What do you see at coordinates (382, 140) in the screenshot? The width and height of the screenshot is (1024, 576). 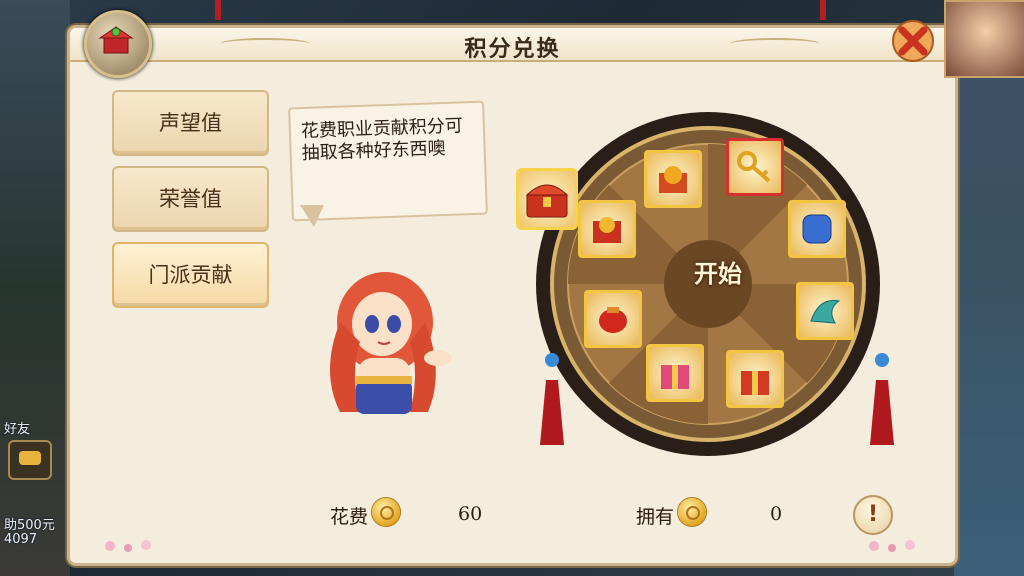 I see `speech-bubble-text: 花费职业贡献积分可抽取各种好东西噢` at bounding box center [382, 140].